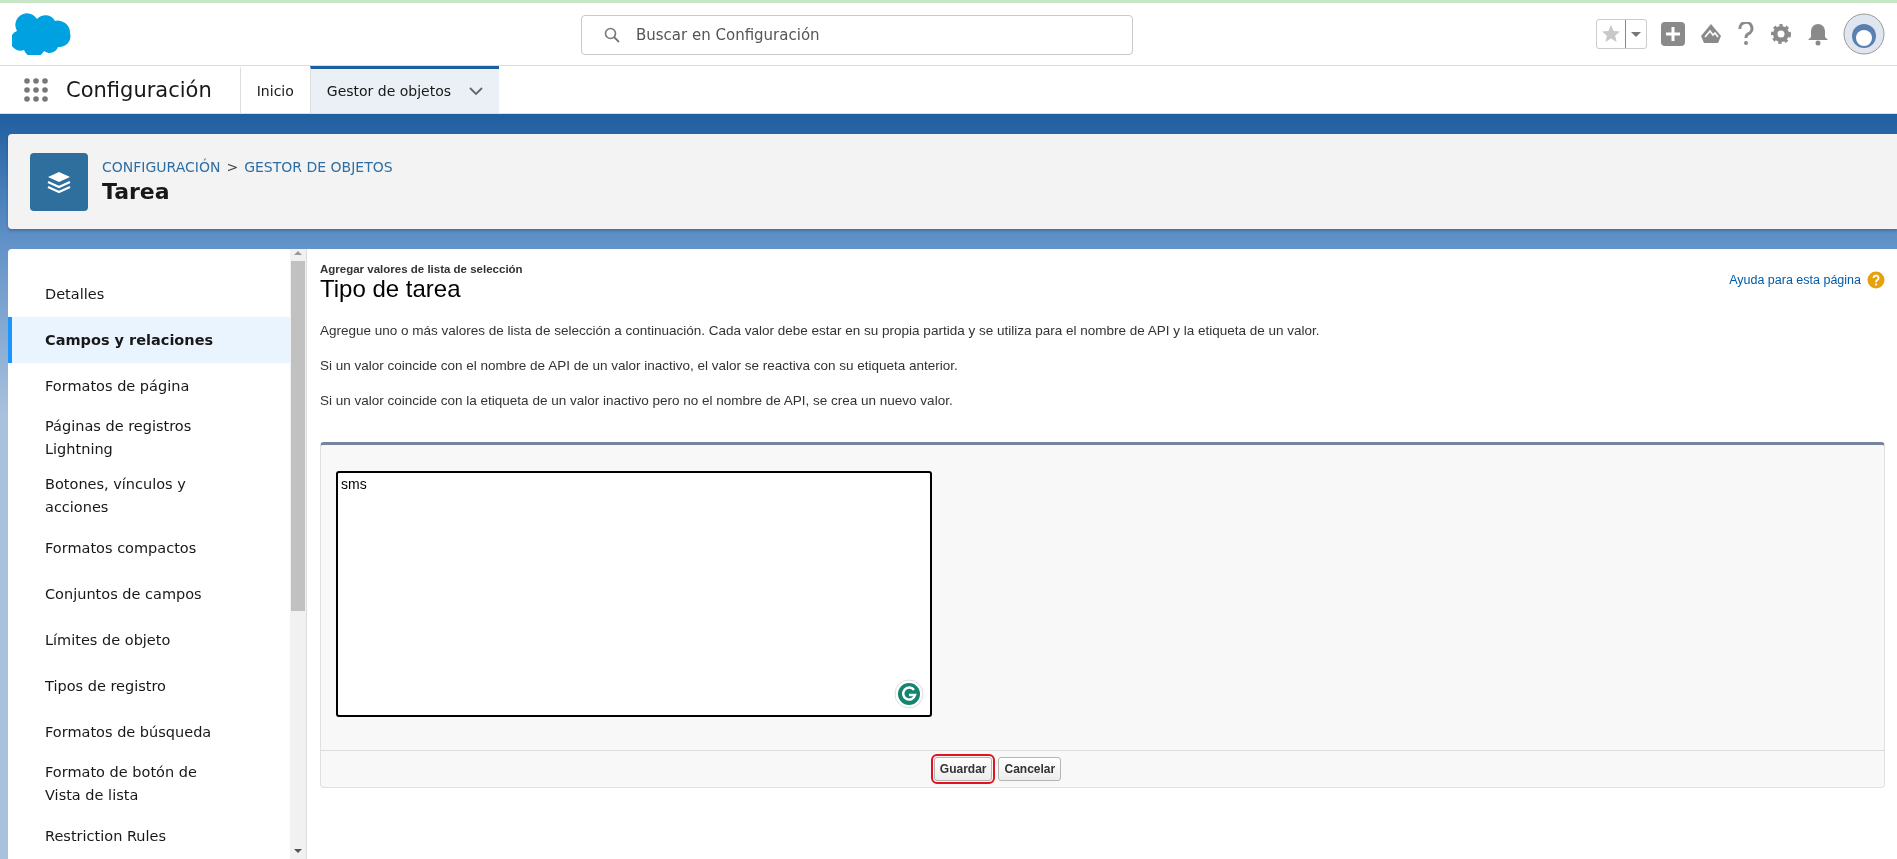  Describe the element at coordinates (1711, 34) in the screenshot. I see `mountain-icon` at that location.